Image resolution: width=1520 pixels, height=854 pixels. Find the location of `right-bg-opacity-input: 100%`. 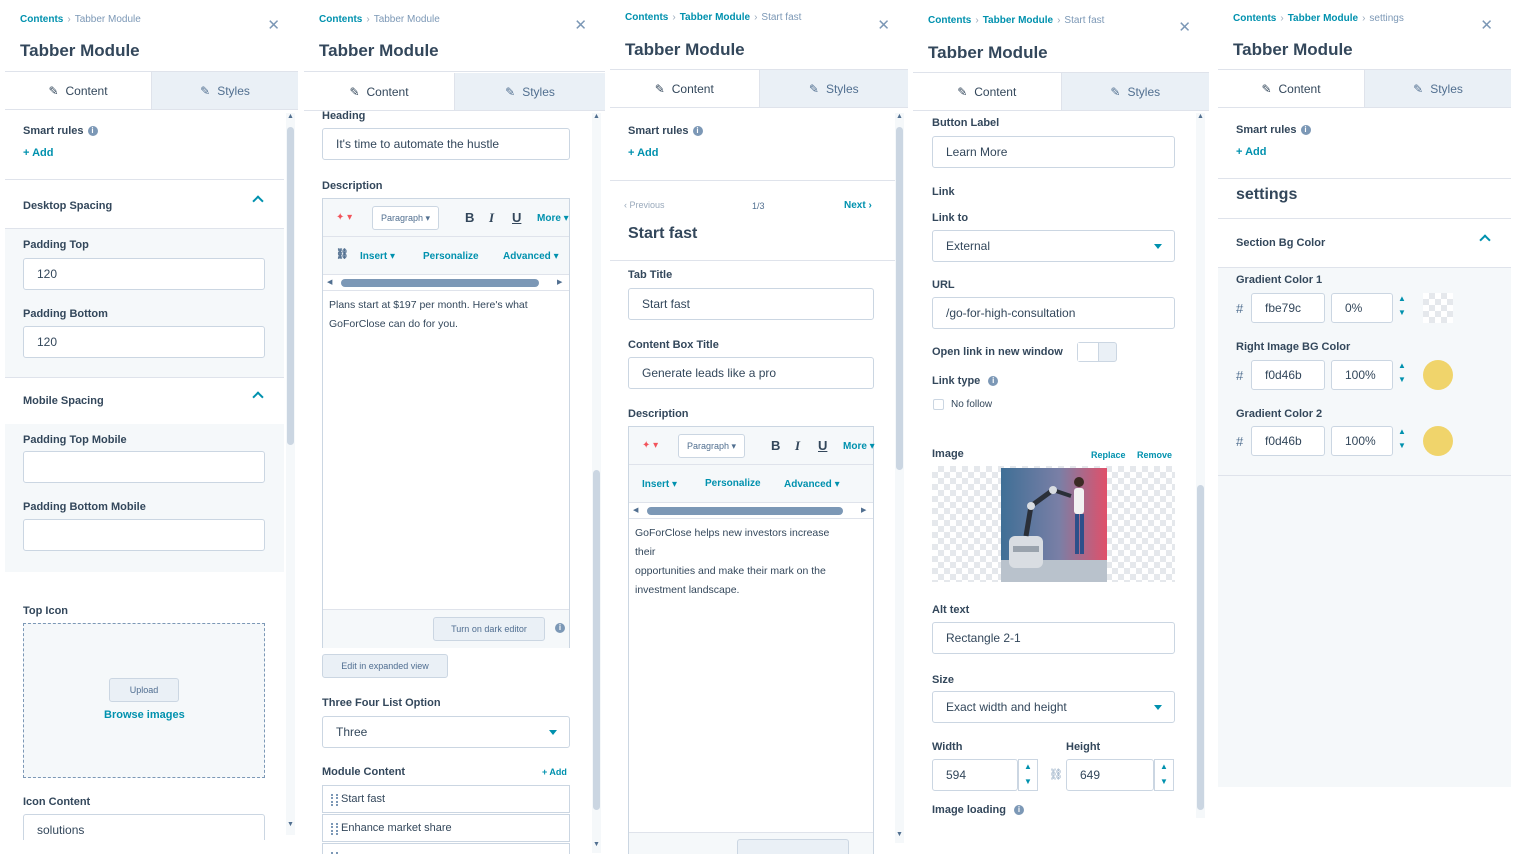

right-bg-opacity-input: 100% is located at coordinates (1362, 375).